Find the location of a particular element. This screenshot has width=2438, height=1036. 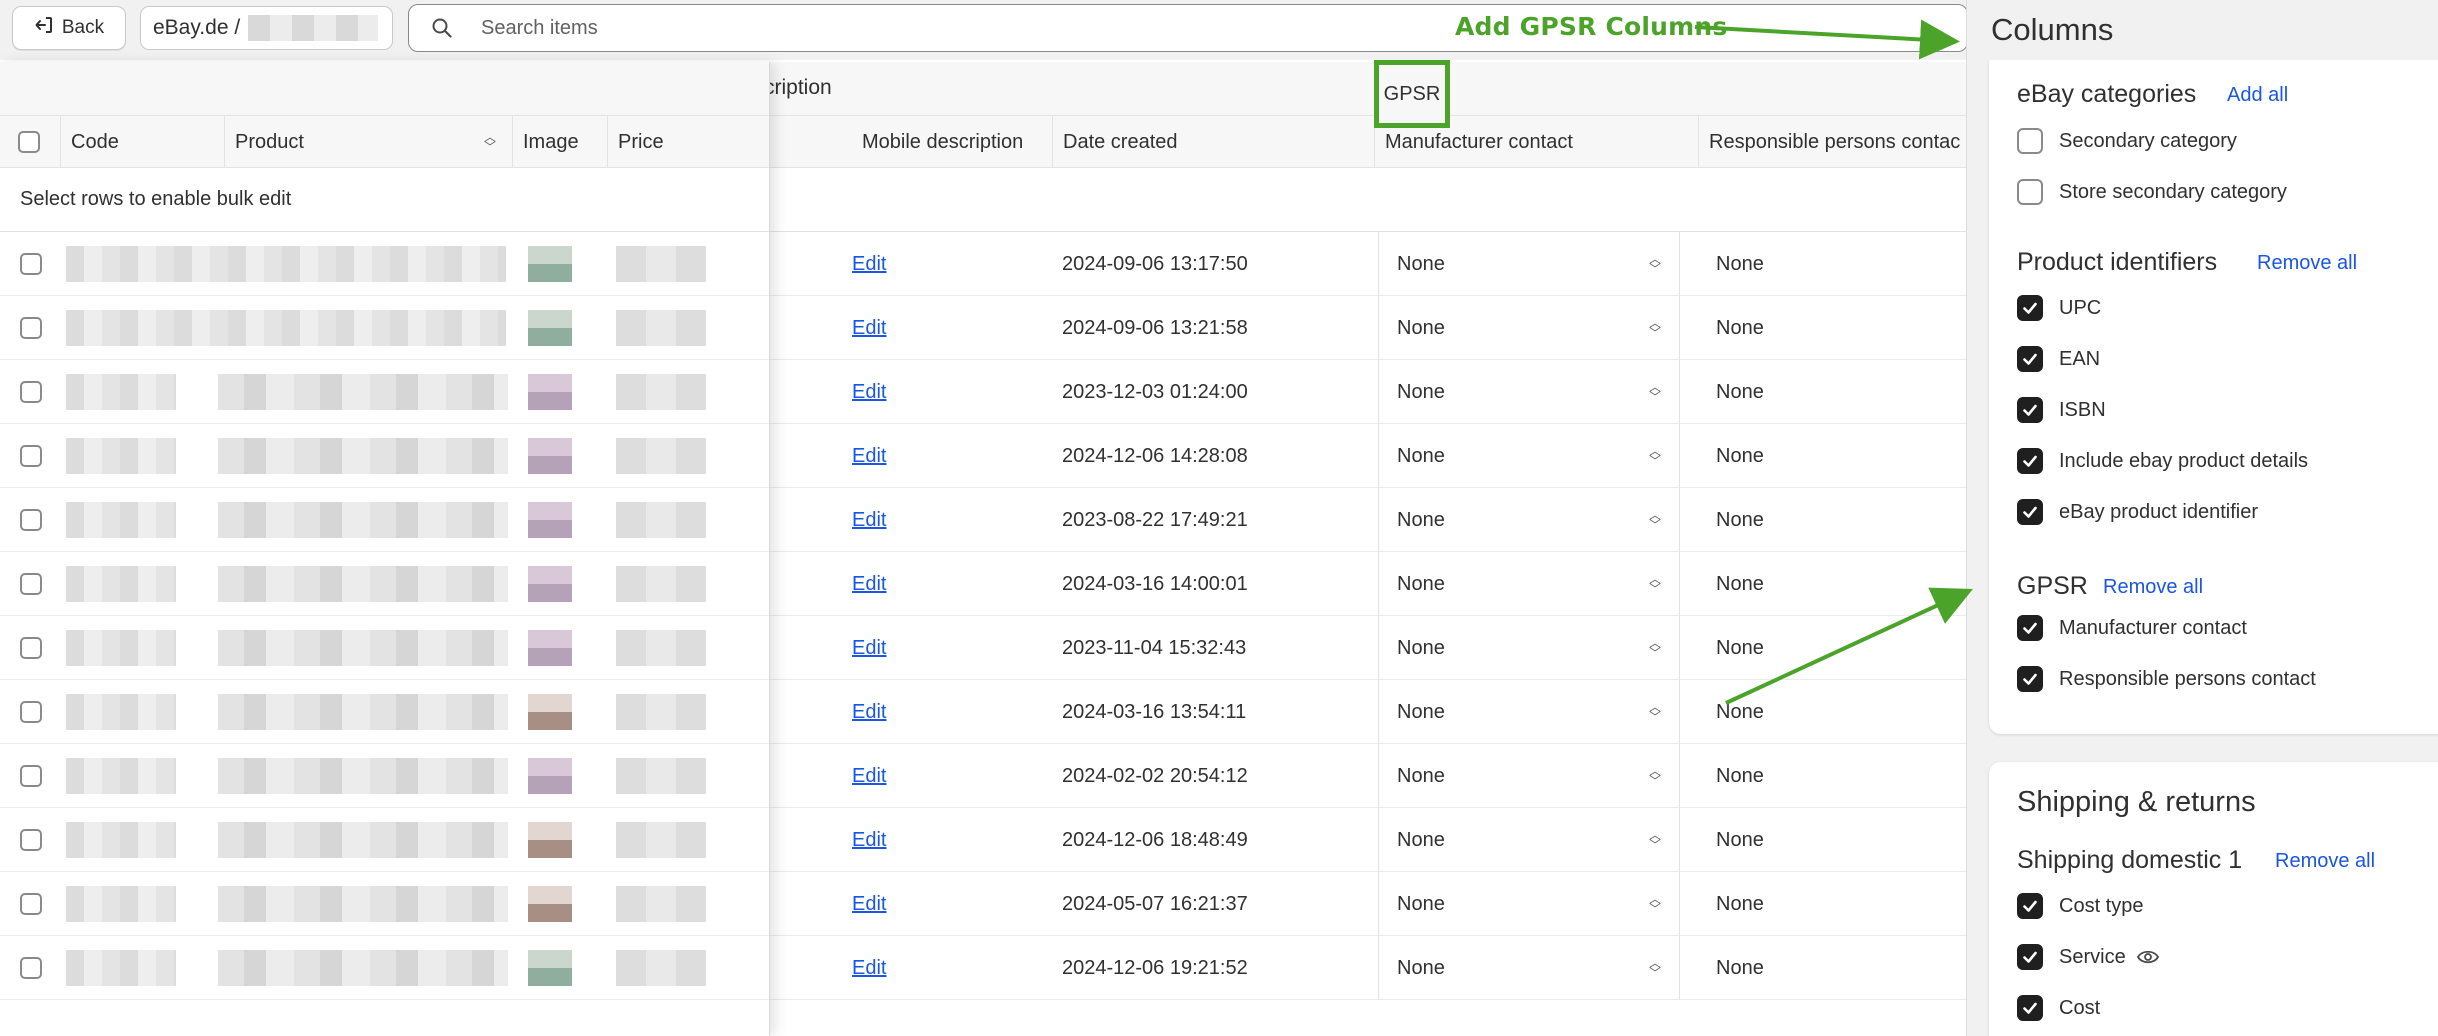

mobile-description-cell: Edit is located at coordinates (869, 840).